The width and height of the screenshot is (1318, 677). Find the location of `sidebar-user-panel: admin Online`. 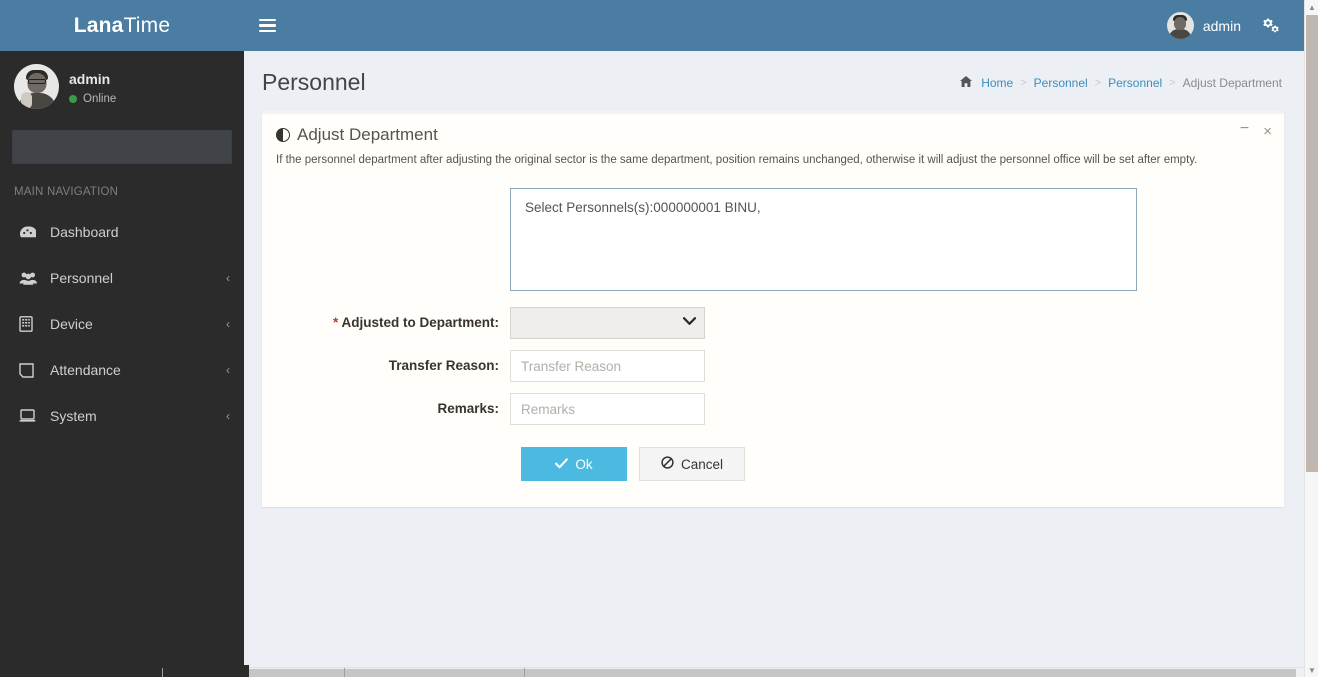

sidebar-user-panel: admin Online is located at coordinates (122, 86).